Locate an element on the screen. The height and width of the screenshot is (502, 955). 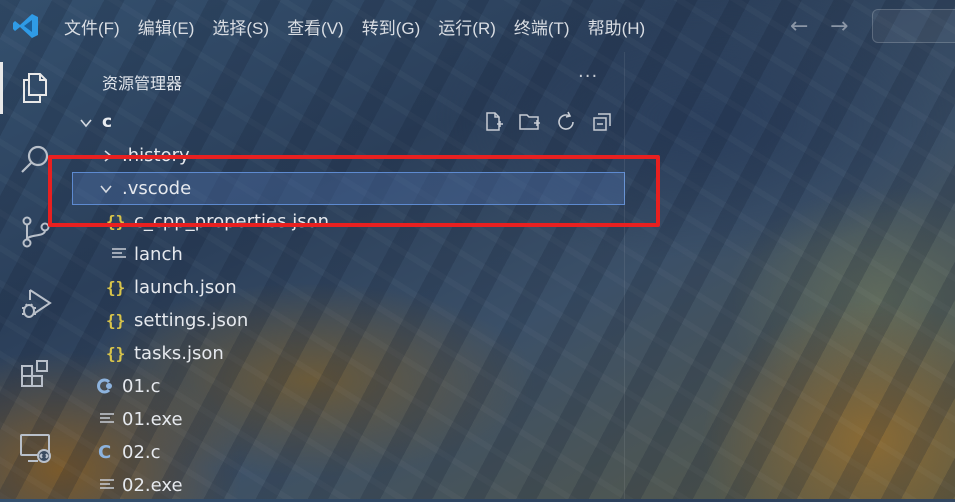
menu-view: 查看(V) is located at coordinates (315, 26).